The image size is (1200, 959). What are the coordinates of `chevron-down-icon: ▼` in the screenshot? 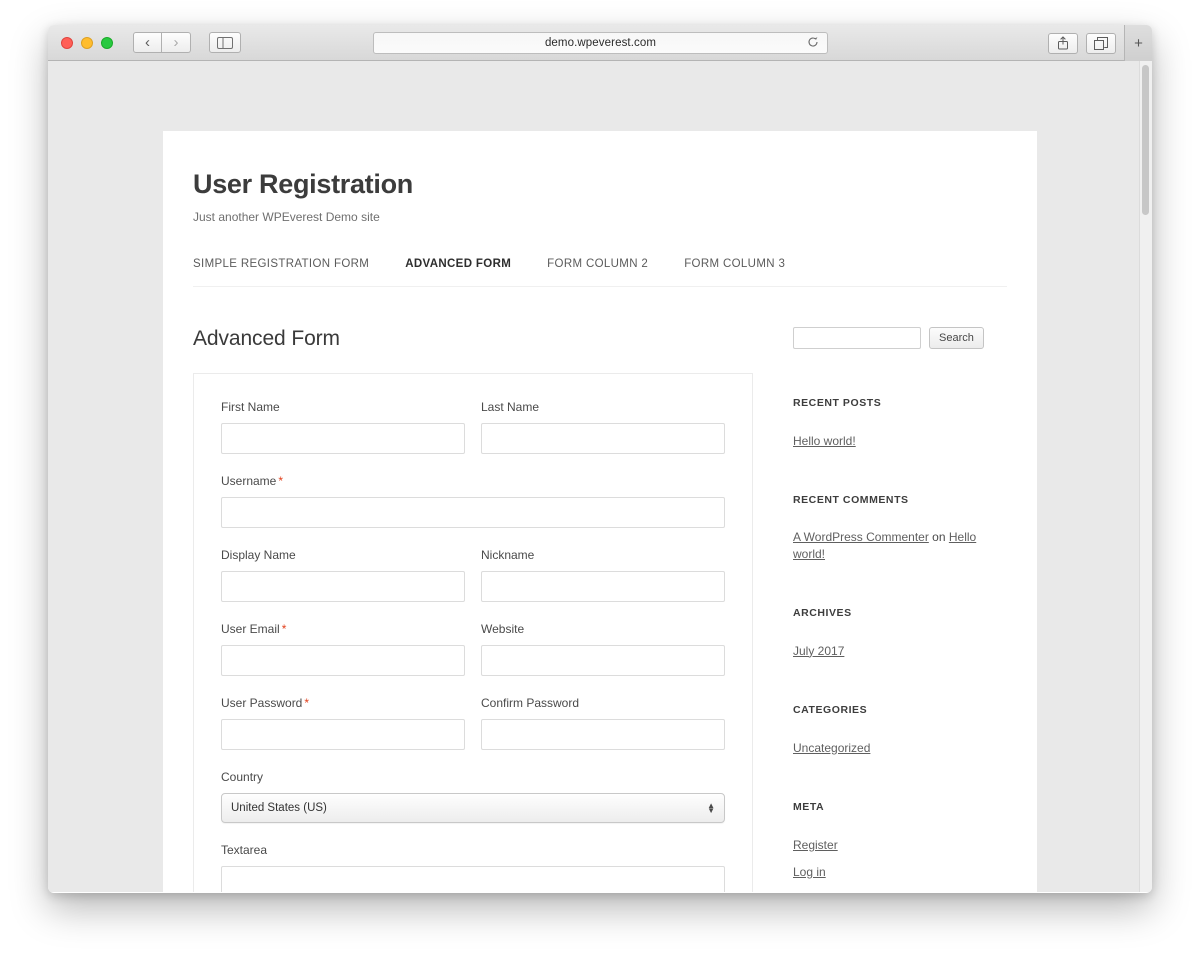 It's located at (711, 810).